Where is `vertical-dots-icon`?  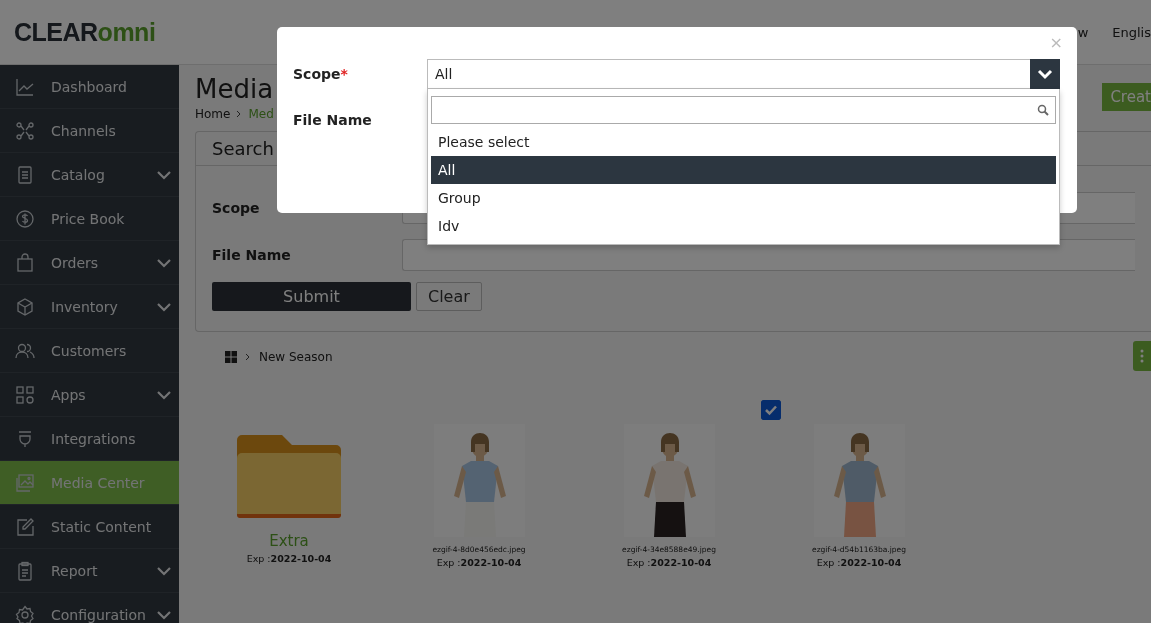
vertical-dots-icon is located at coordinates (1142, 356).